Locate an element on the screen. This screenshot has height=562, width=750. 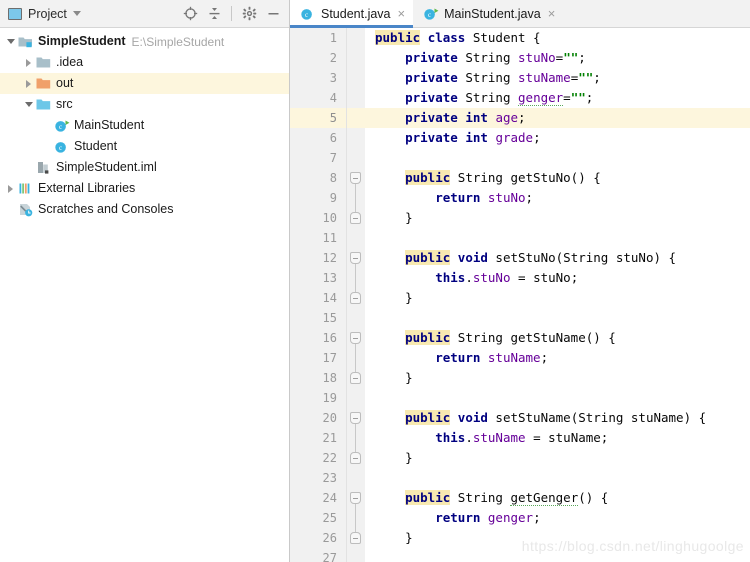
editor-tab-bar: c Student.java × c MainStudent.java × is located at coordinates (520, 14).